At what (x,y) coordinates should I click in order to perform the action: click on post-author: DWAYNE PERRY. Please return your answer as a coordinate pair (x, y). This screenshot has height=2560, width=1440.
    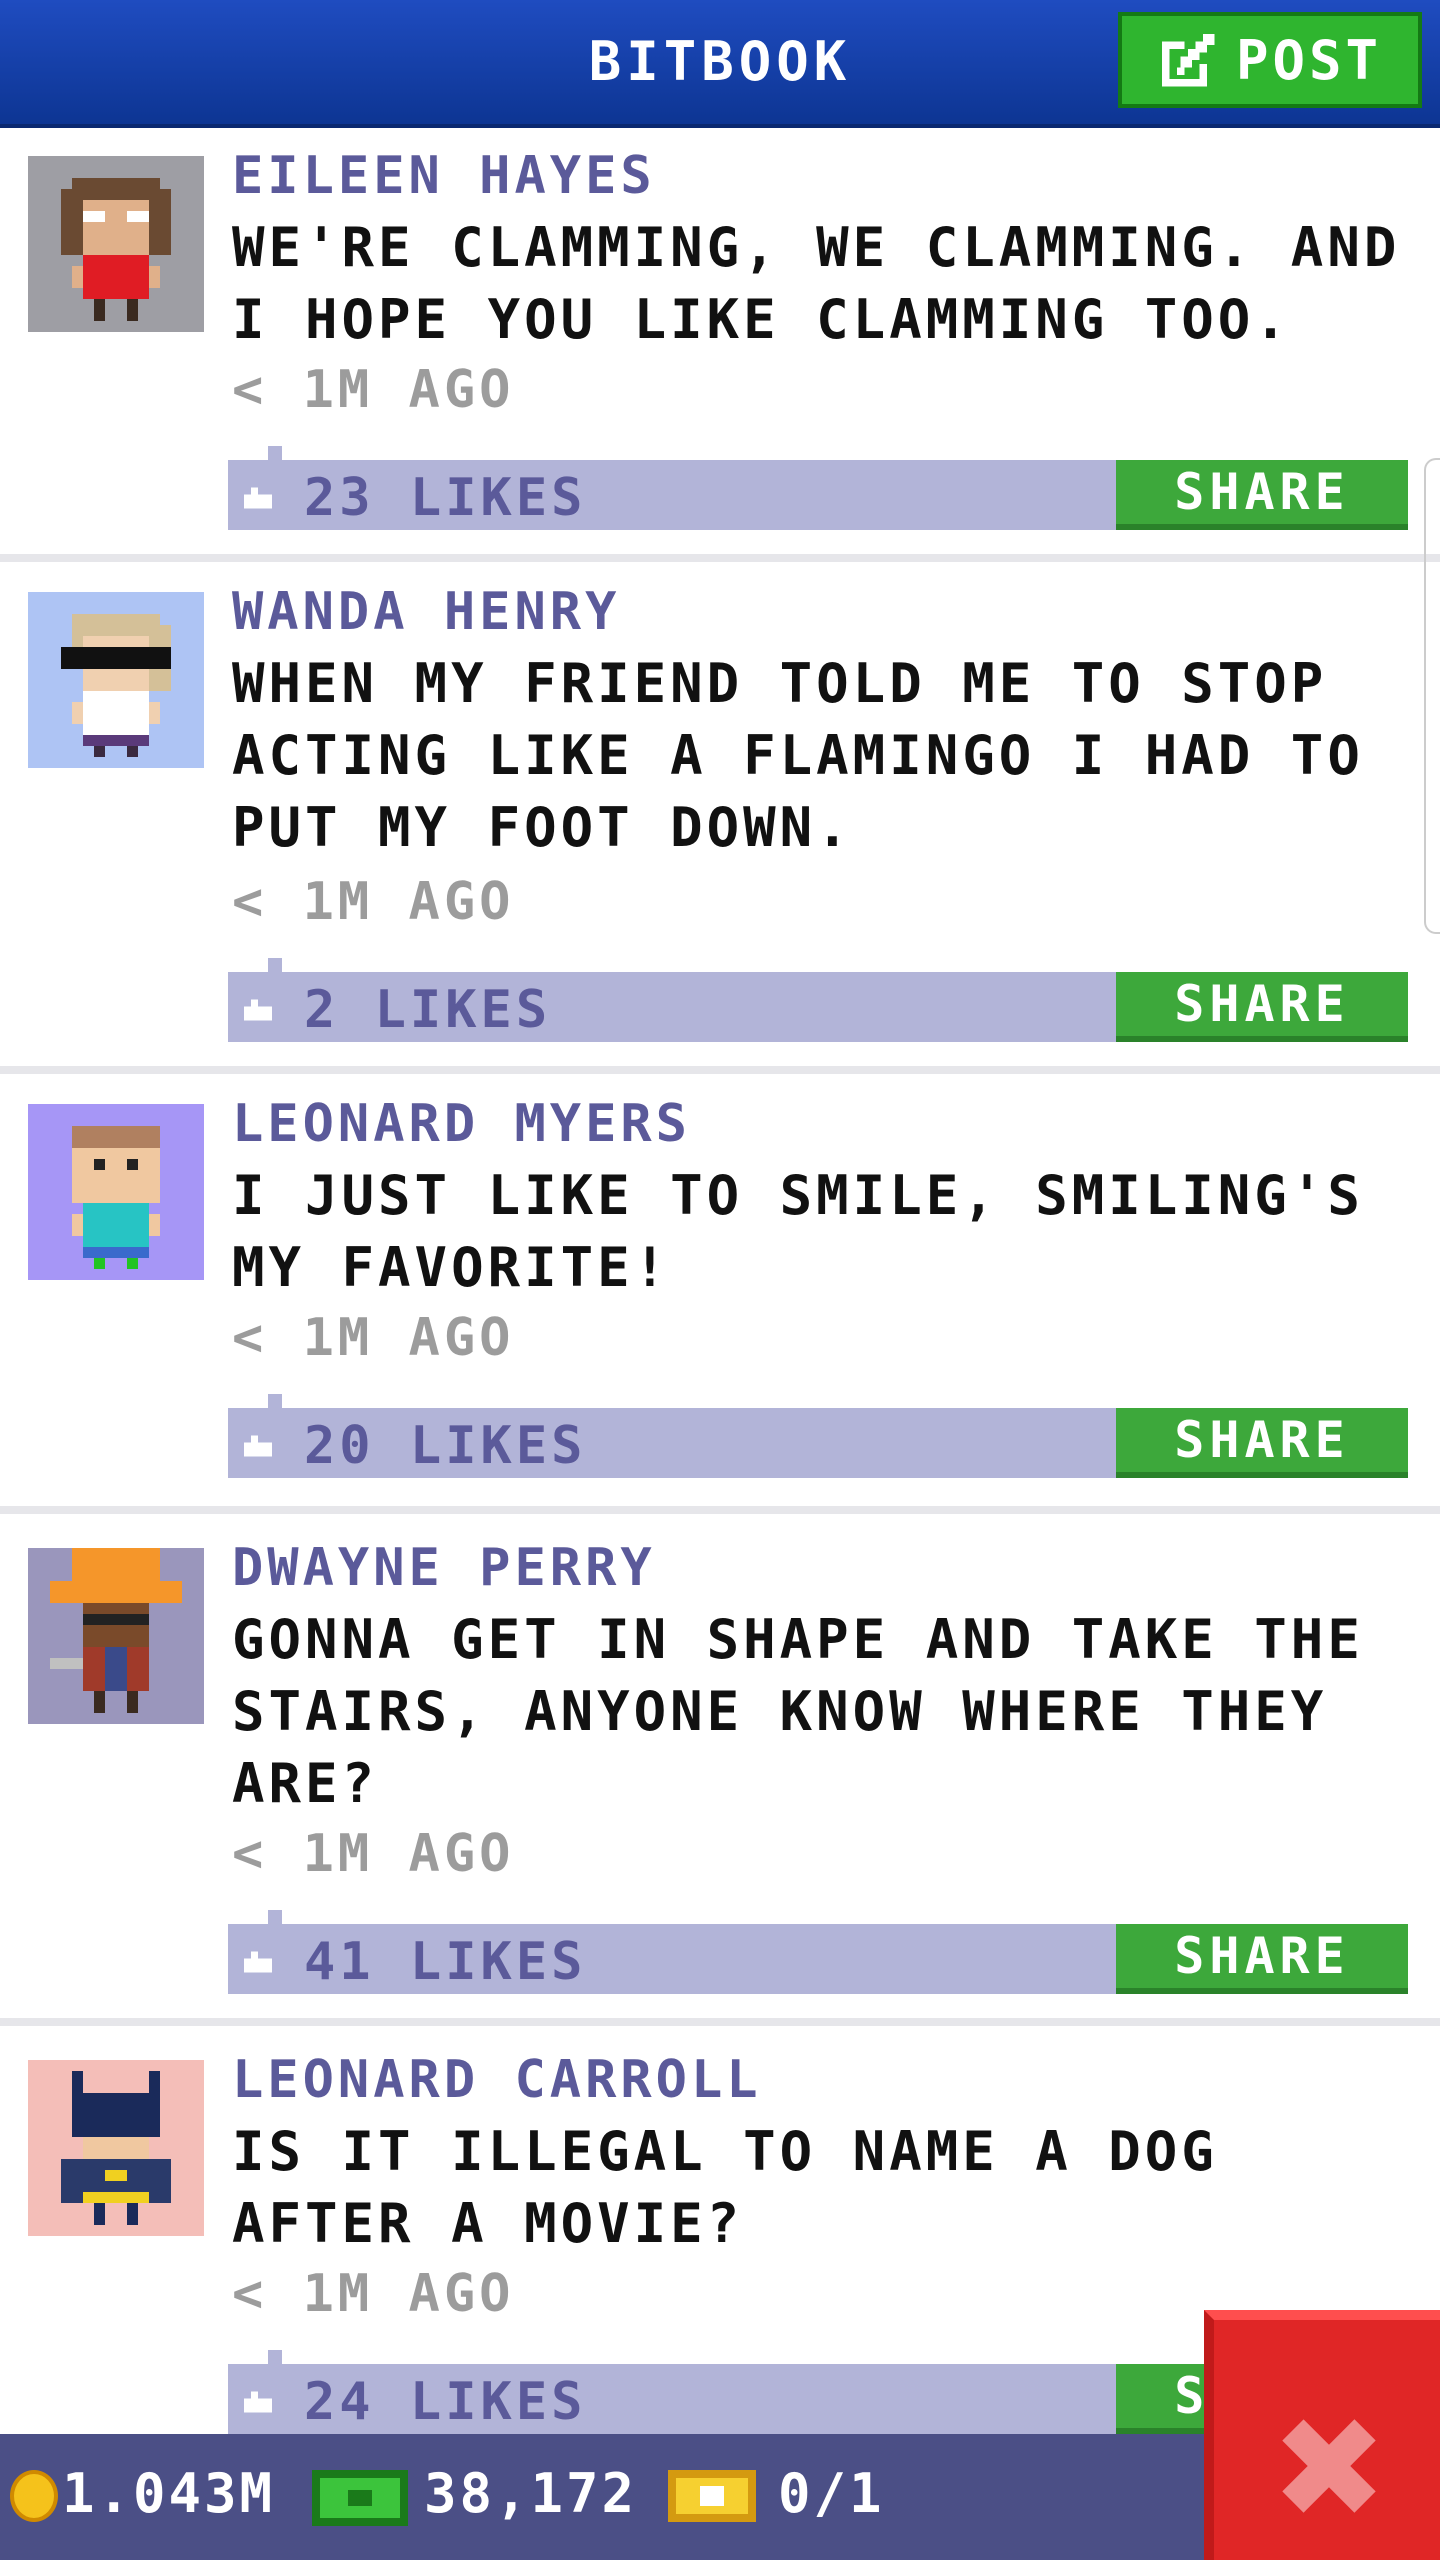
    Looking at the image, I should click on (444, 1568).